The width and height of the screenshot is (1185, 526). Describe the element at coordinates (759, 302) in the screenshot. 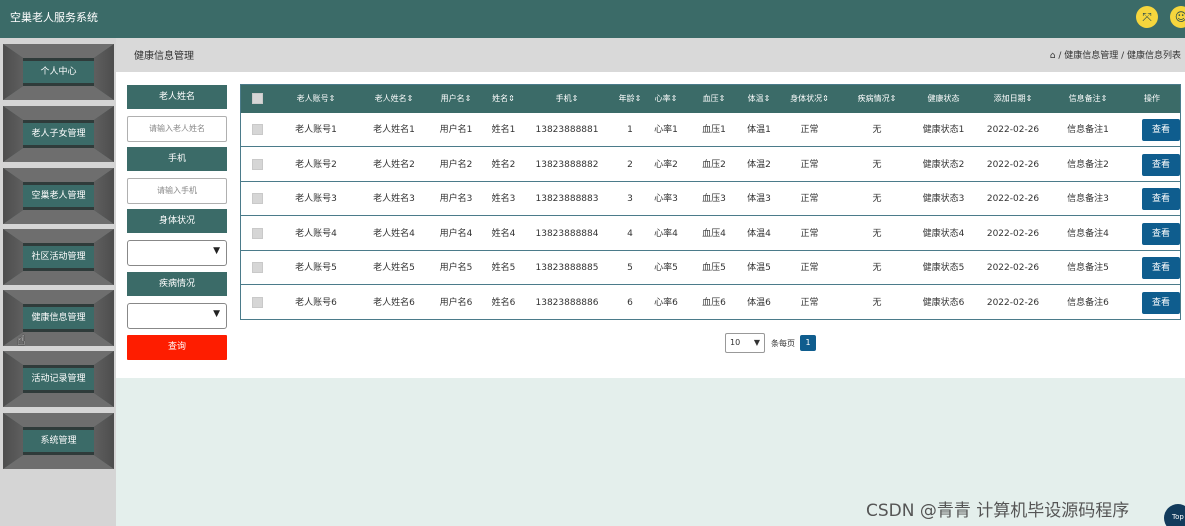

I see `table-cell: 体温6` at that location.